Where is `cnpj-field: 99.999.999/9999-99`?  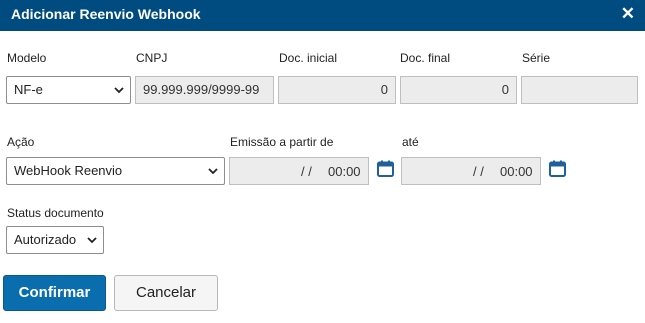 cnpj-field: 99.999.999/9999-99 is located at coordinates (204, 90).